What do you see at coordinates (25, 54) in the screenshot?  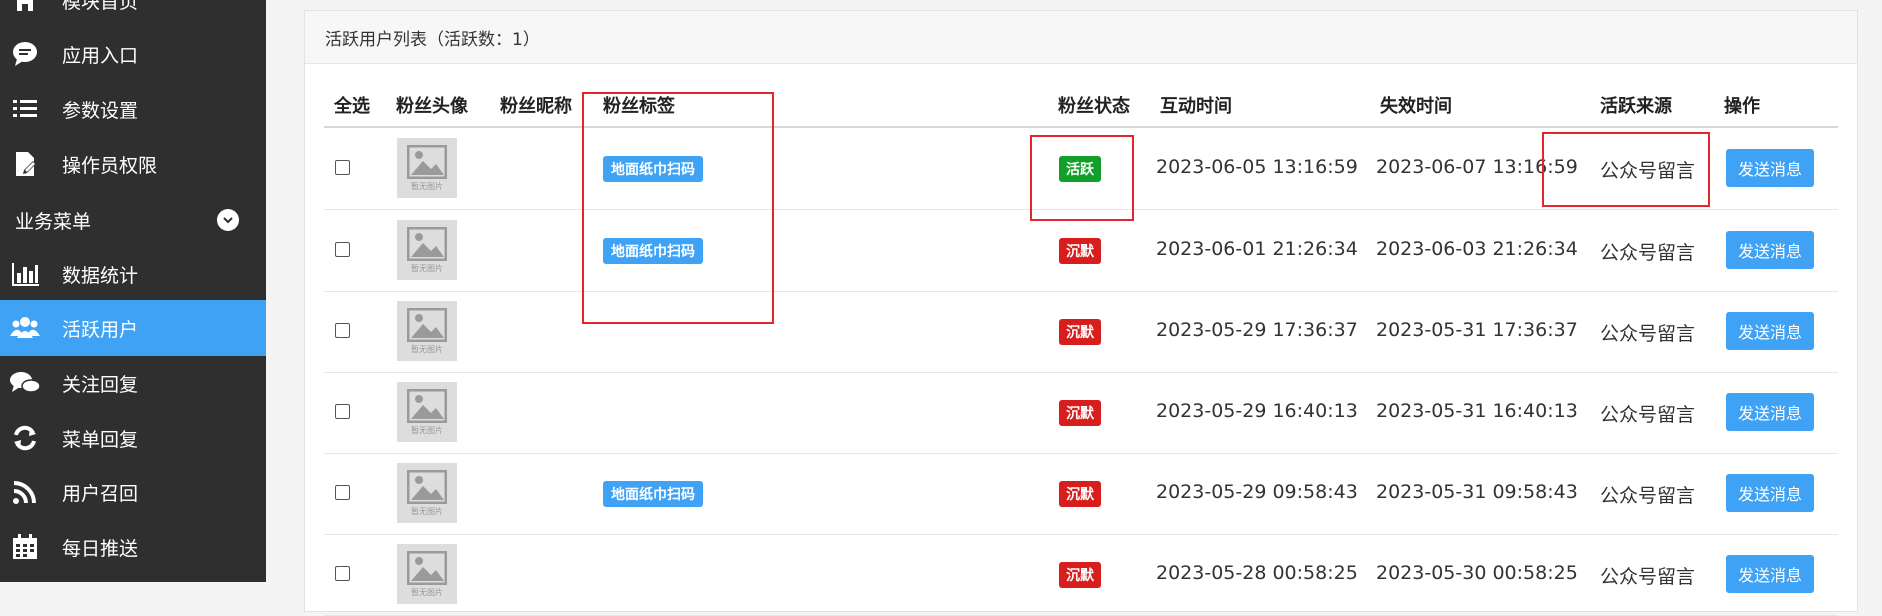 I see `chat-bubble-icon` at bounding box center [25, 54].